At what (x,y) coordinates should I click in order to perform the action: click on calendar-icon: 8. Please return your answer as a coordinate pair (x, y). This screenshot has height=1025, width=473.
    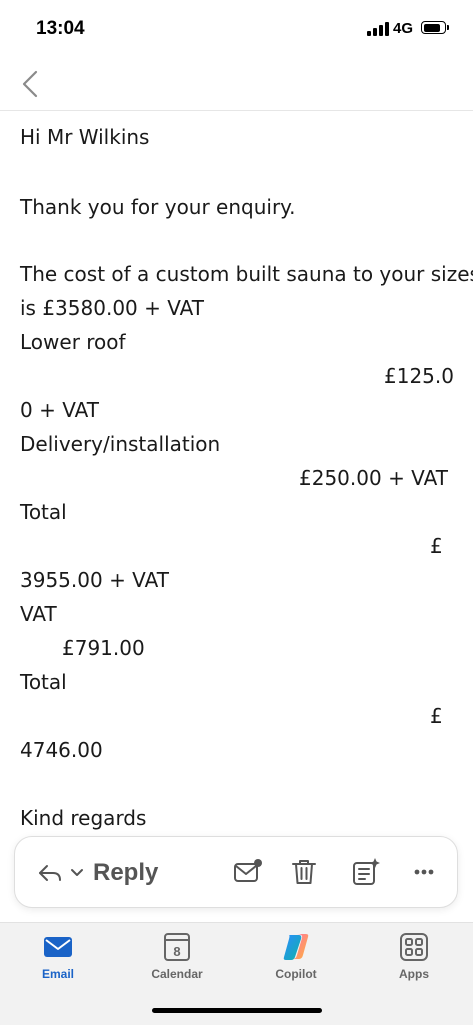
    Looking at the image, I should click on (177, 947).